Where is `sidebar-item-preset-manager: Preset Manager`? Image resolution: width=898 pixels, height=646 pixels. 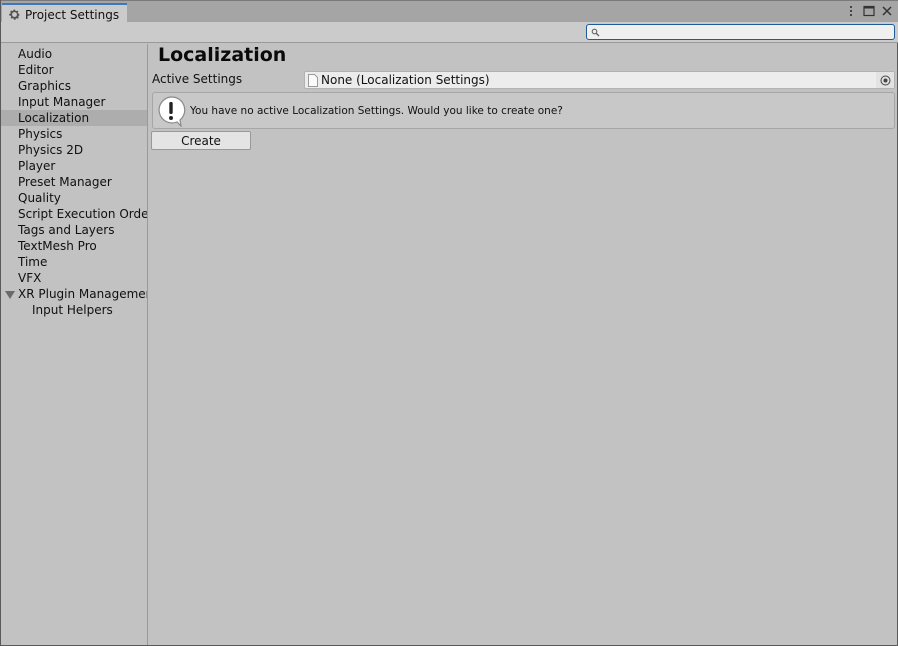
sidebar-item-preset-manager: Preset Manager is located at coordinates (74, 182).